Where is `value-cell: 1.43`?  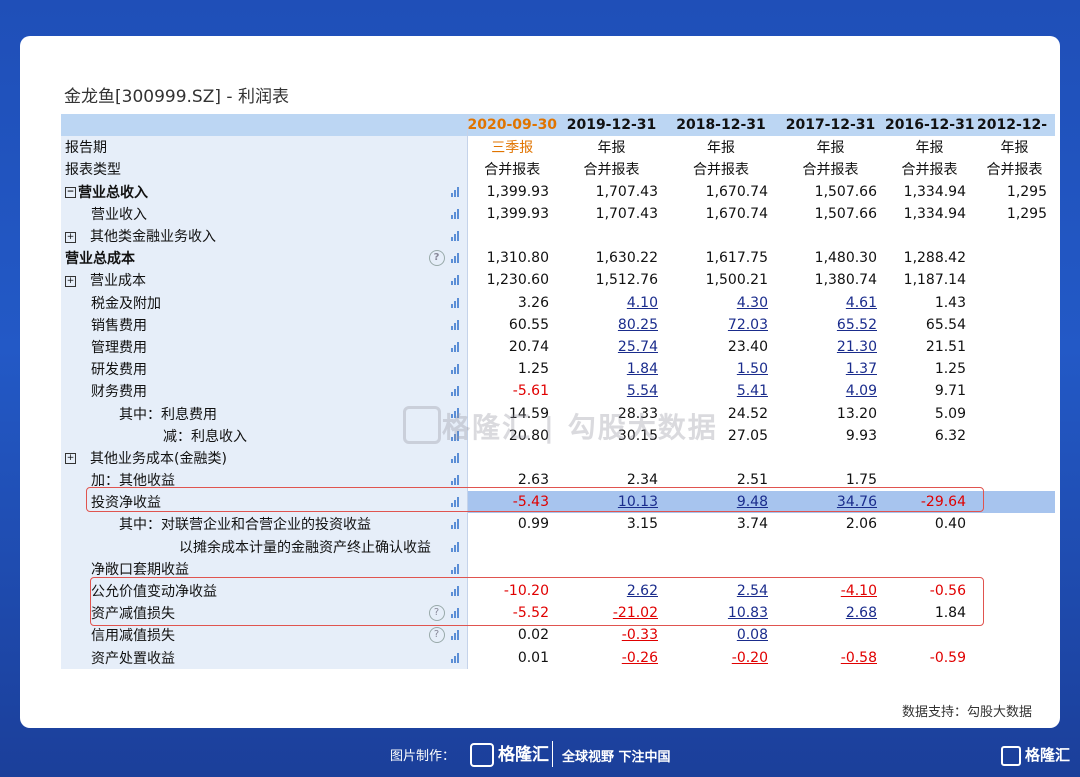
value-cell: 1.43 is located at coordinates (929, 303).